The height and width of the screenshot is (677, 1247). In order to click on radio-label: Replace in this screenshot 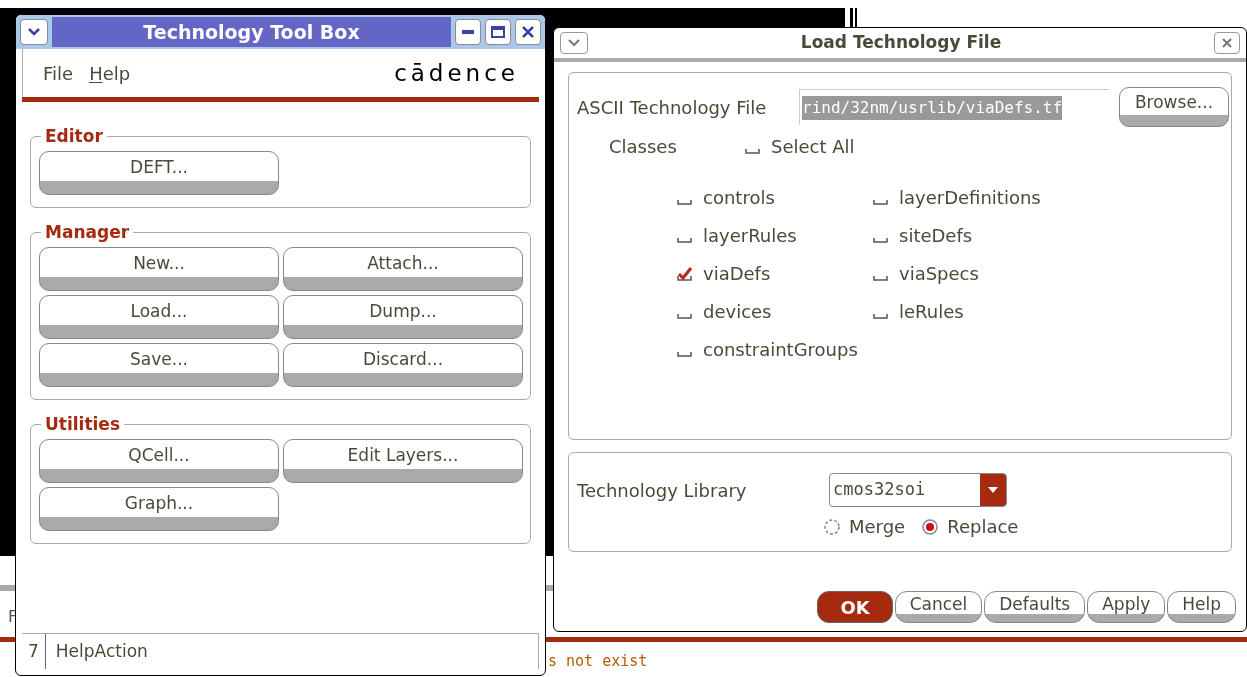, I will do `click(983, 527)`.